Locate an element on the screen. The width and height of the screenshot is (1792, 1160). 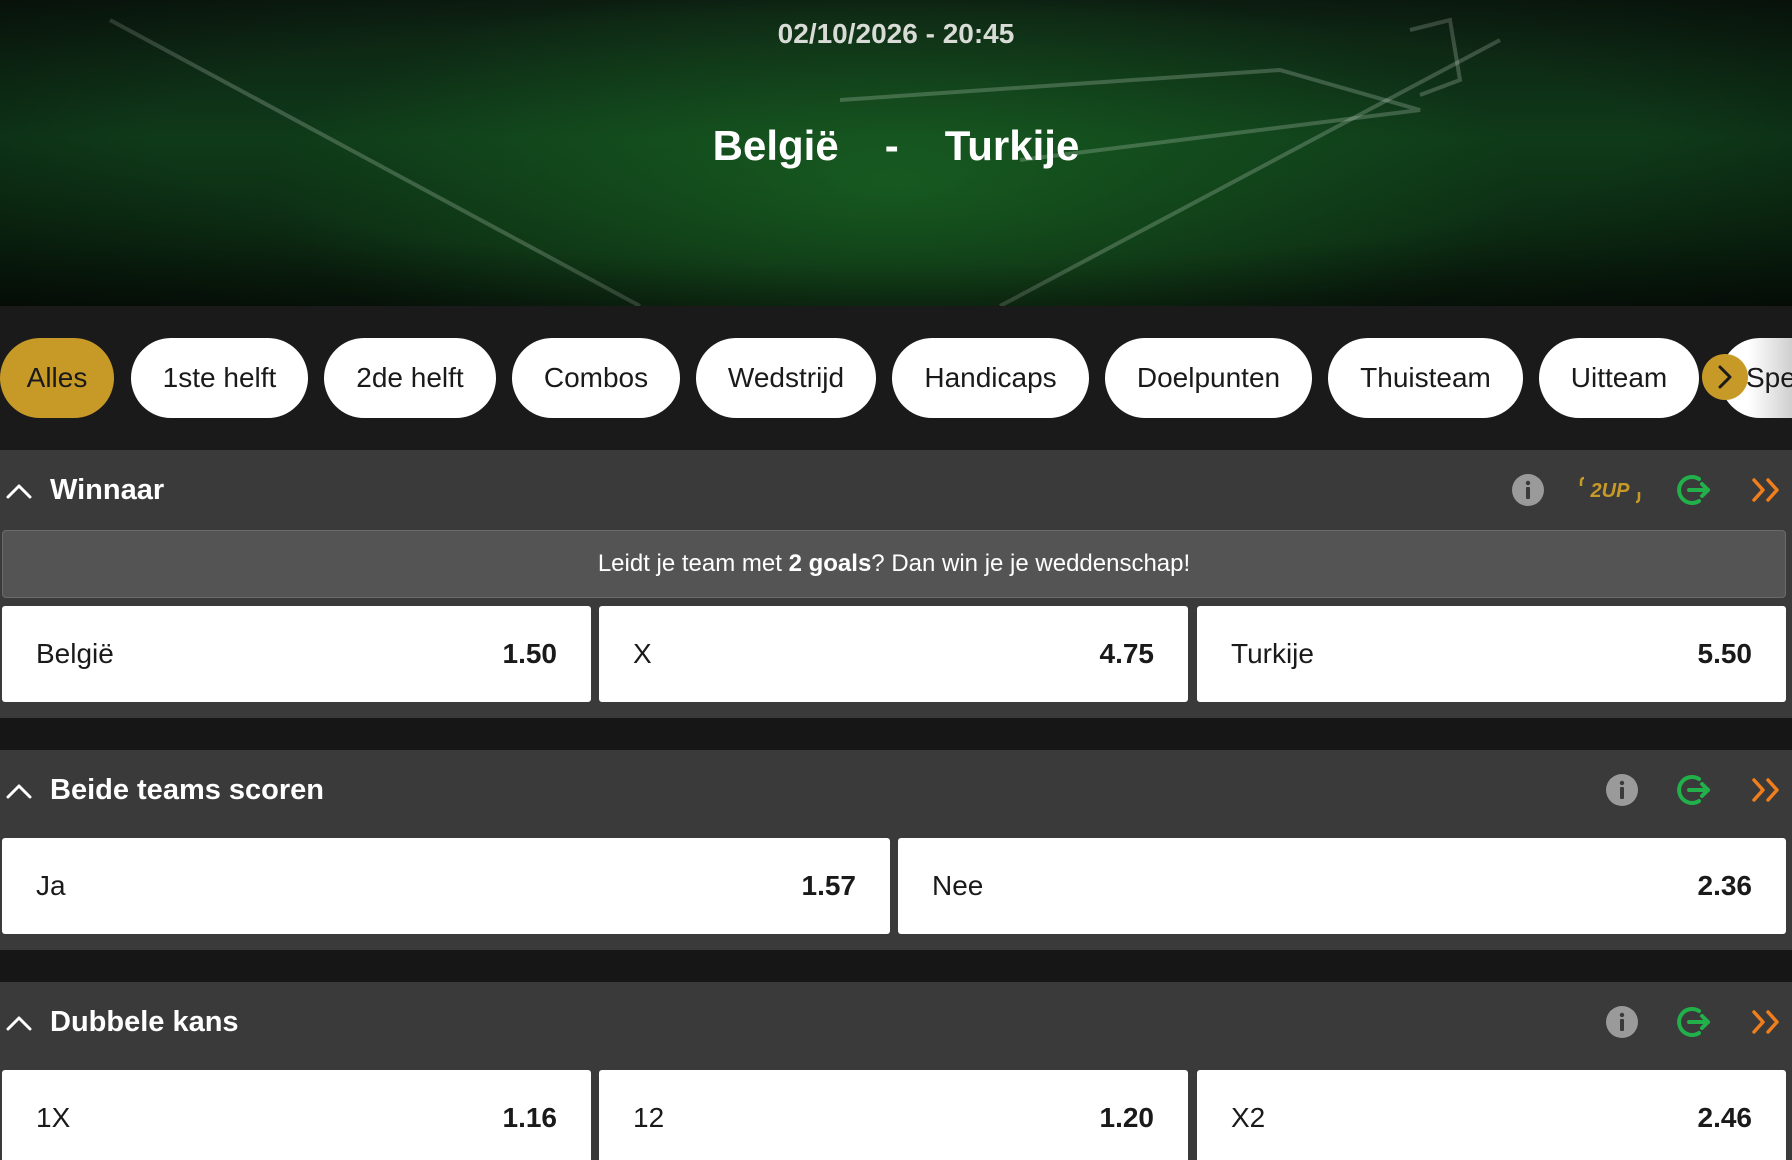
odd-label: 12 is located at coordinates (649, 1117).